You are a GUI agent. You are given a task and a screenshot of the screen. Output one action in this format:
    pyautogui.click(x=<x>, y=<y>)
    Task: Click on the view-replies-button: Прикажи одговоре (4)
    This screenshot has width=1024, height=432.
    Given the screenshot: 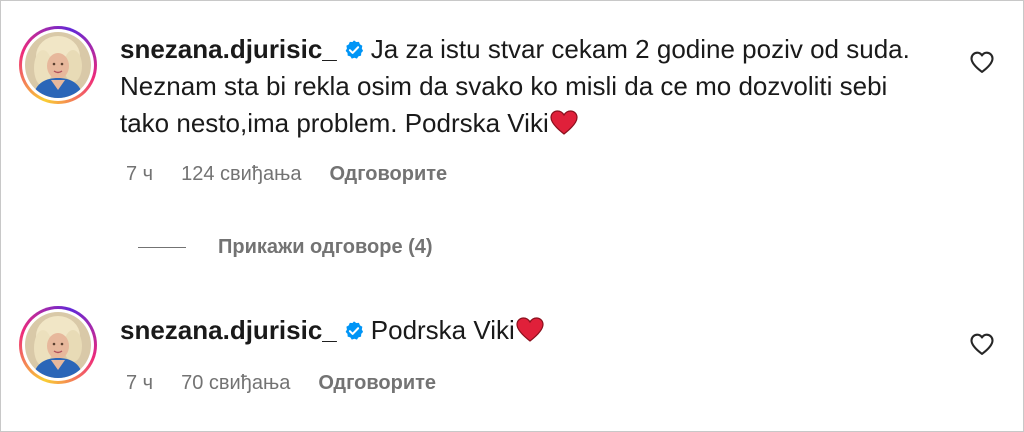 What is the action you would take?
    pyautogui.click(x=285, y=247)
    